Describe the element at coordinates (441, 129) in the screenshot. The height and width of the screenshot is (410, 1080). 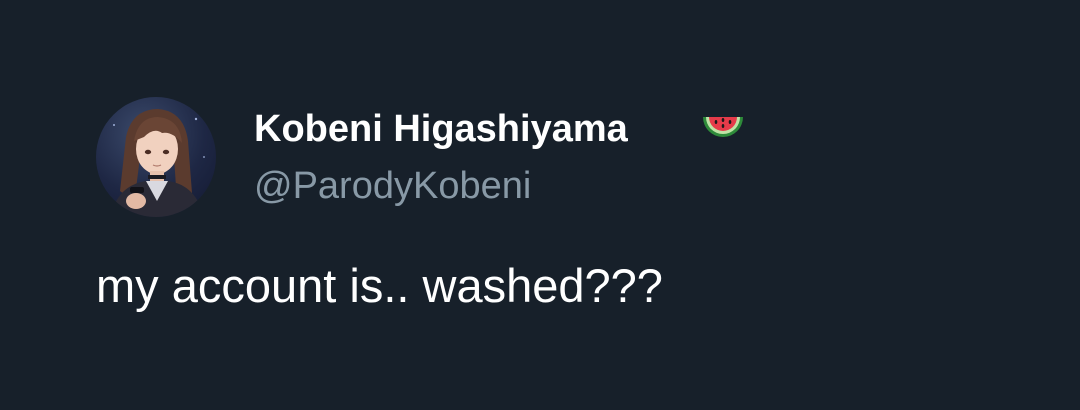
I see `author-display-name: Kobeni Higashiyama` at that location.